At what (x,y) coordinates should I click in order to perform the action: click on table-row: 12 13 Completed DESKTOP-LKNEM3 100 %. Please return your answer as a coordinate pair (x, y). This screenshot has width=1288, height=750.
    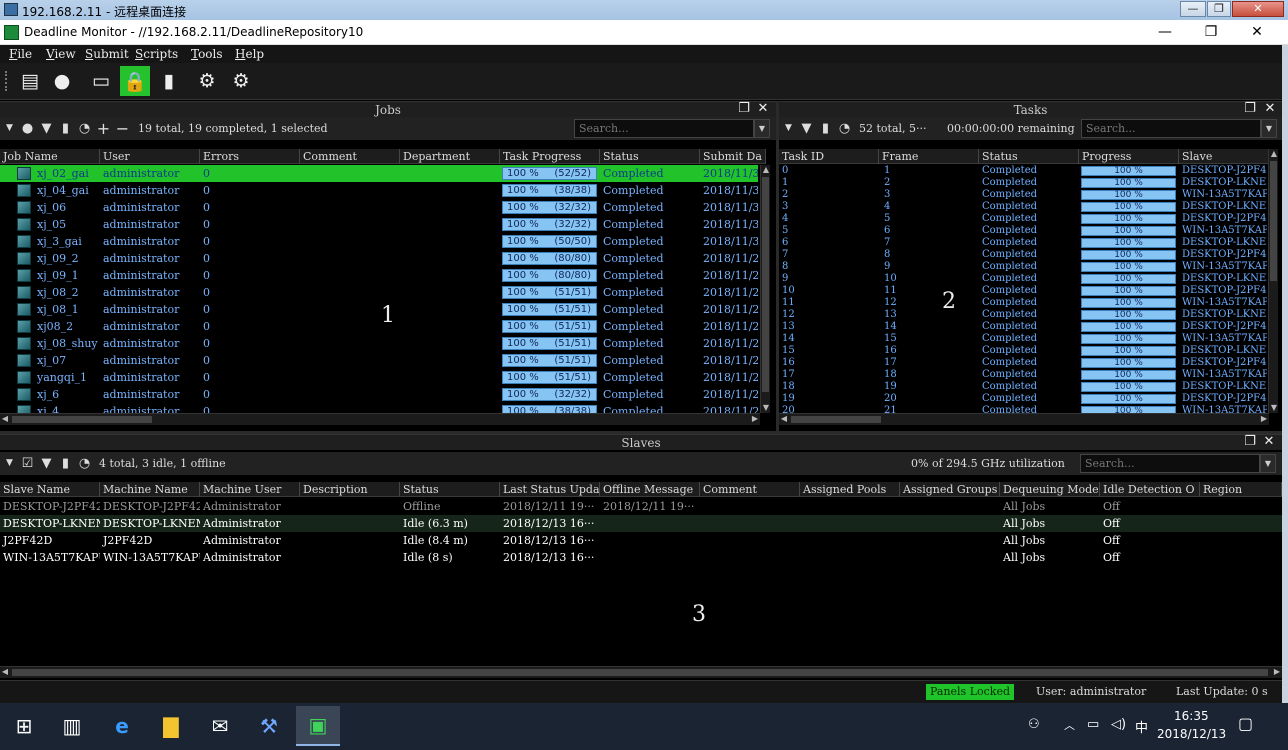
    Looking at the image, I should click on (1023, 315).